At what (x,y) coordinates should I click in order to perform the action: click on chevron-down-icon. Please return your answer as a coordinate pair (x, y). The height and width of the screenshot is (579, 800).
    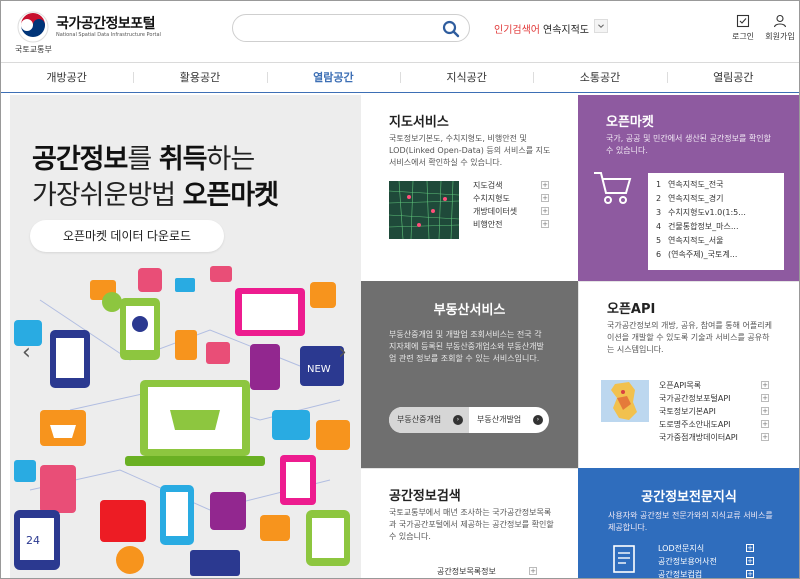
    Looking at the image, I should click on (601, 26).